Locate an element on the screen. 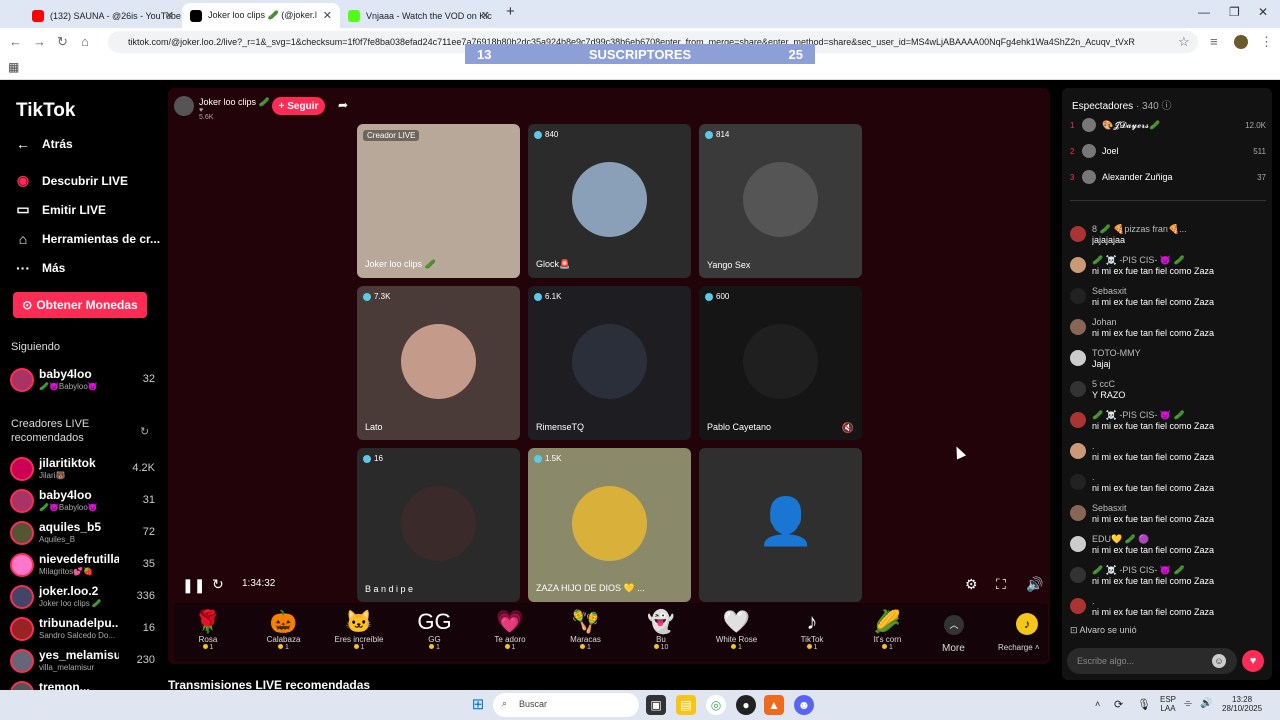 This screenshot has width=1280, height=720. gift-item: 🌹 Rosa 1 is located at coordinates (208, 630).